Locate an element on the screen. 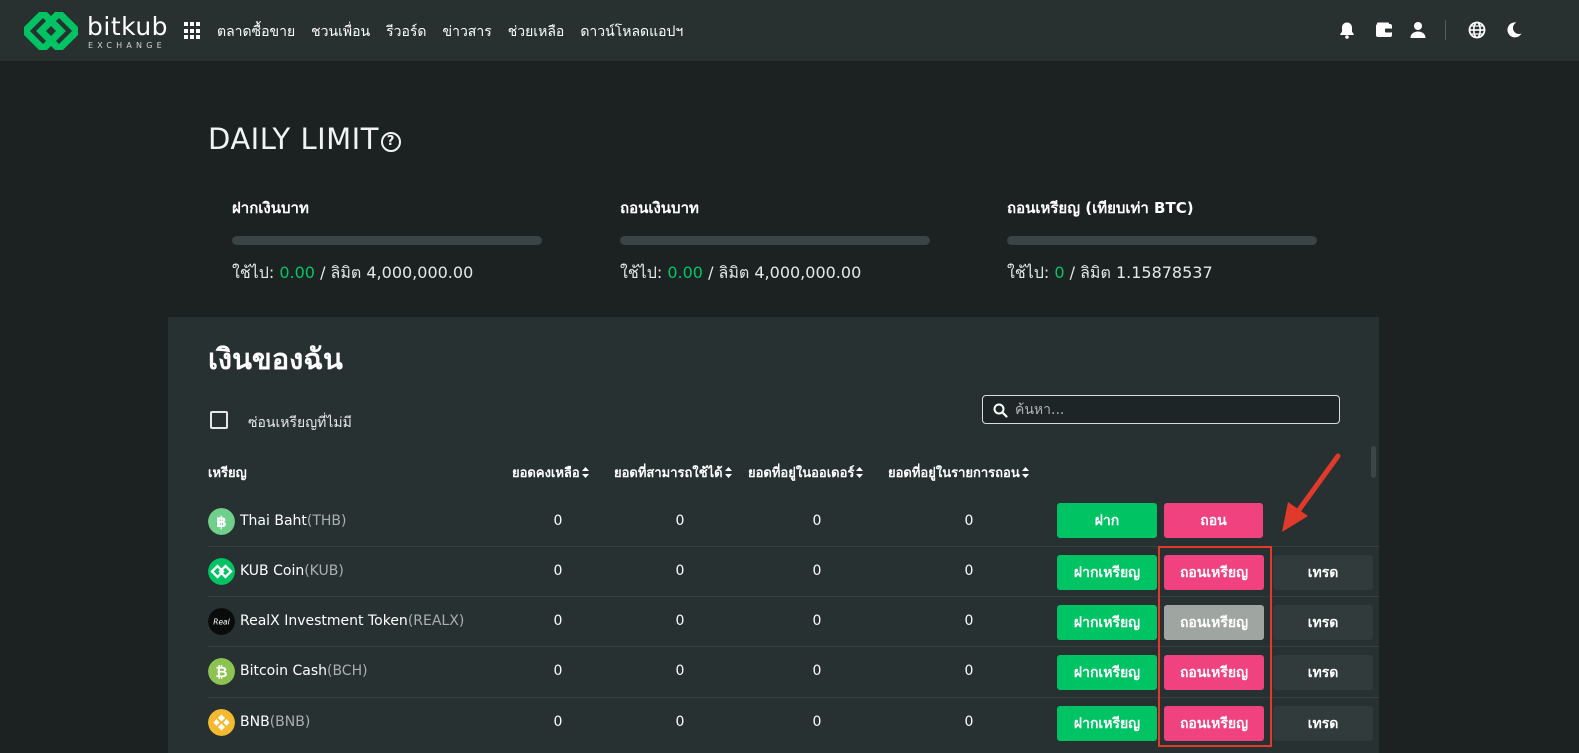 Image resolution: width=1579 pixels, height=753 pixels. coin-name: Bitcoin Cash(BCH) is located at coordinates (304, 671).